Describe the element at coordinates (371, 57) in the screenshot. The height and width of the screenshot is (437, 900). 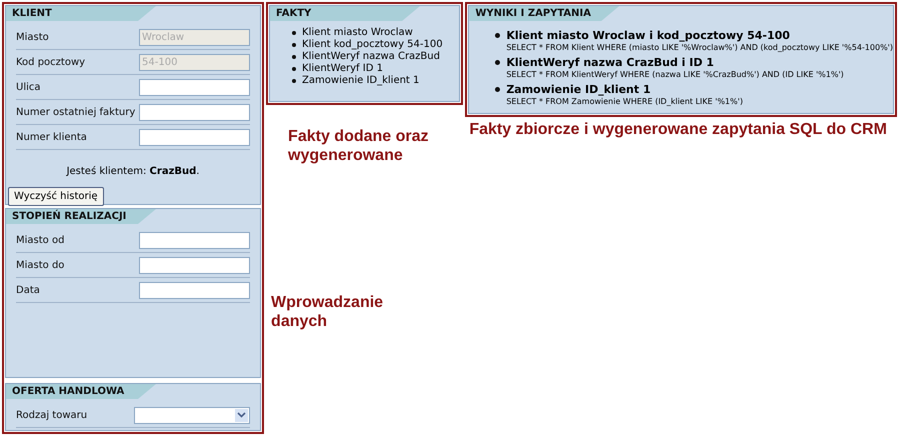
I see `fact-item: KlientWeryf nazwa CrazBud` at that location.